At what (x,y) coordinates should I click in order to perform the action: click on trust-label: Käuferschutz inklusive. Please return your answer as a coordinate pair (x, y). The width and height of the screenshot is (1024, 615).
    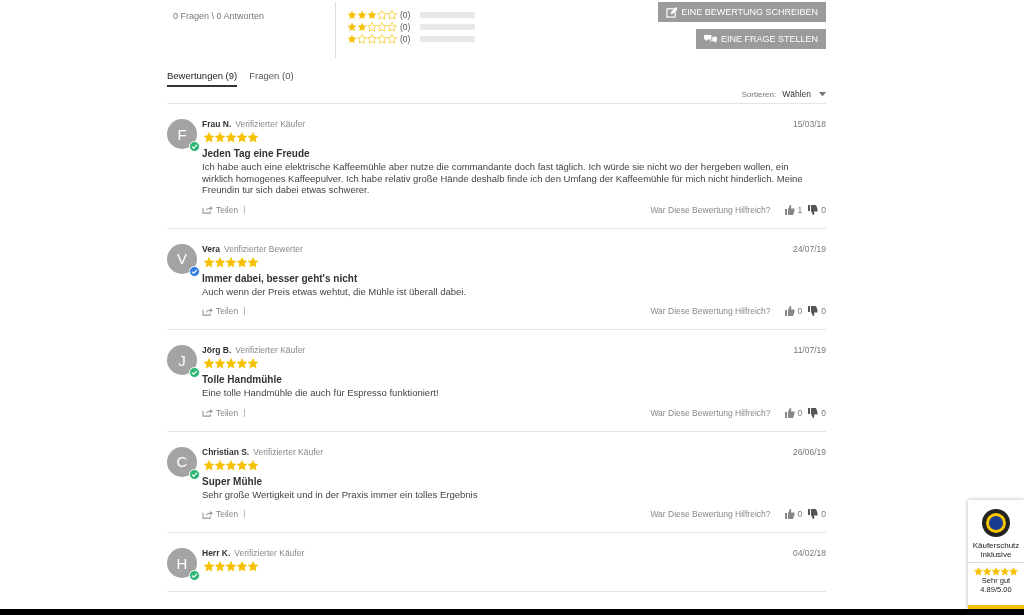
    Looking at the image, I should click on (996, 552).